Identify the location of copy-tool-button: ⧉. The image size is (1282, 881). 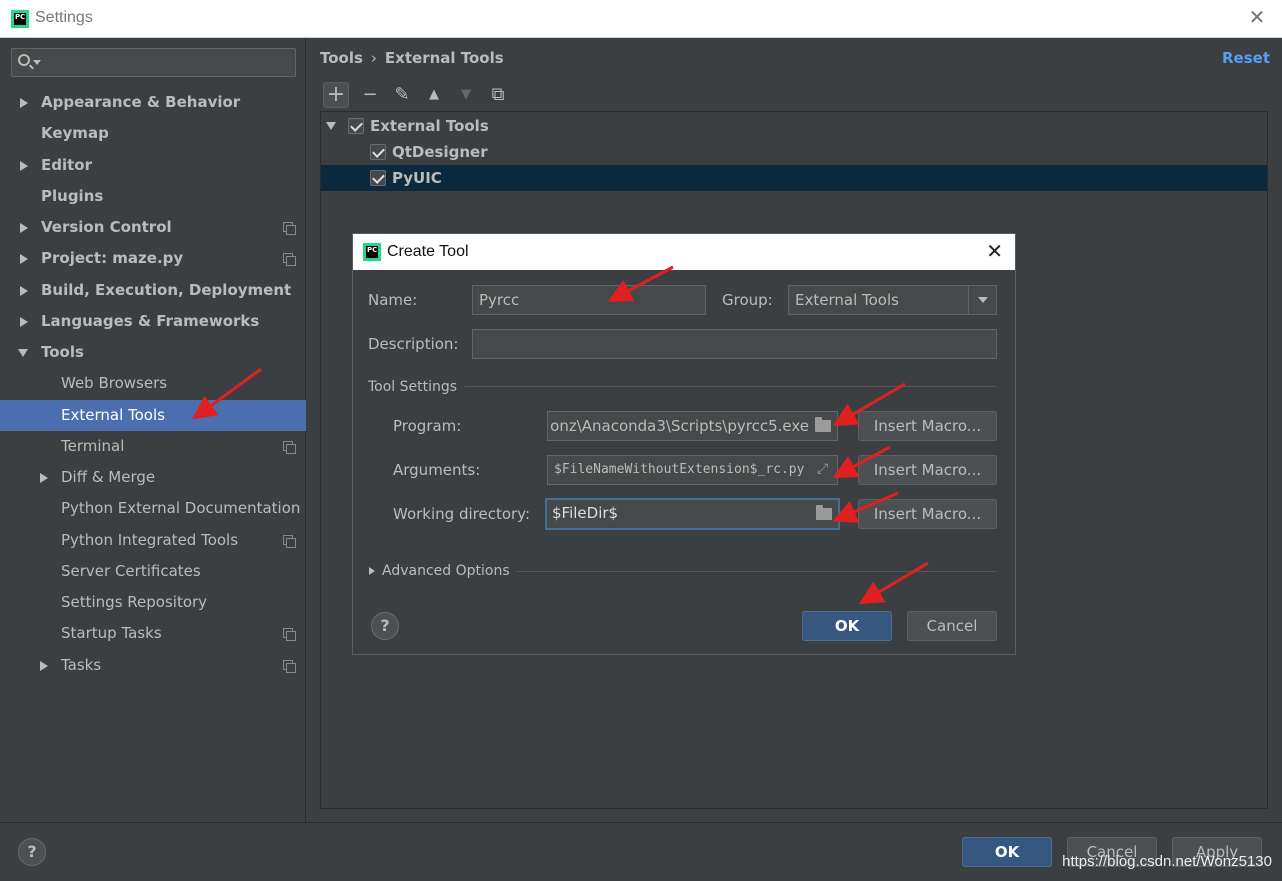
(498, 95).